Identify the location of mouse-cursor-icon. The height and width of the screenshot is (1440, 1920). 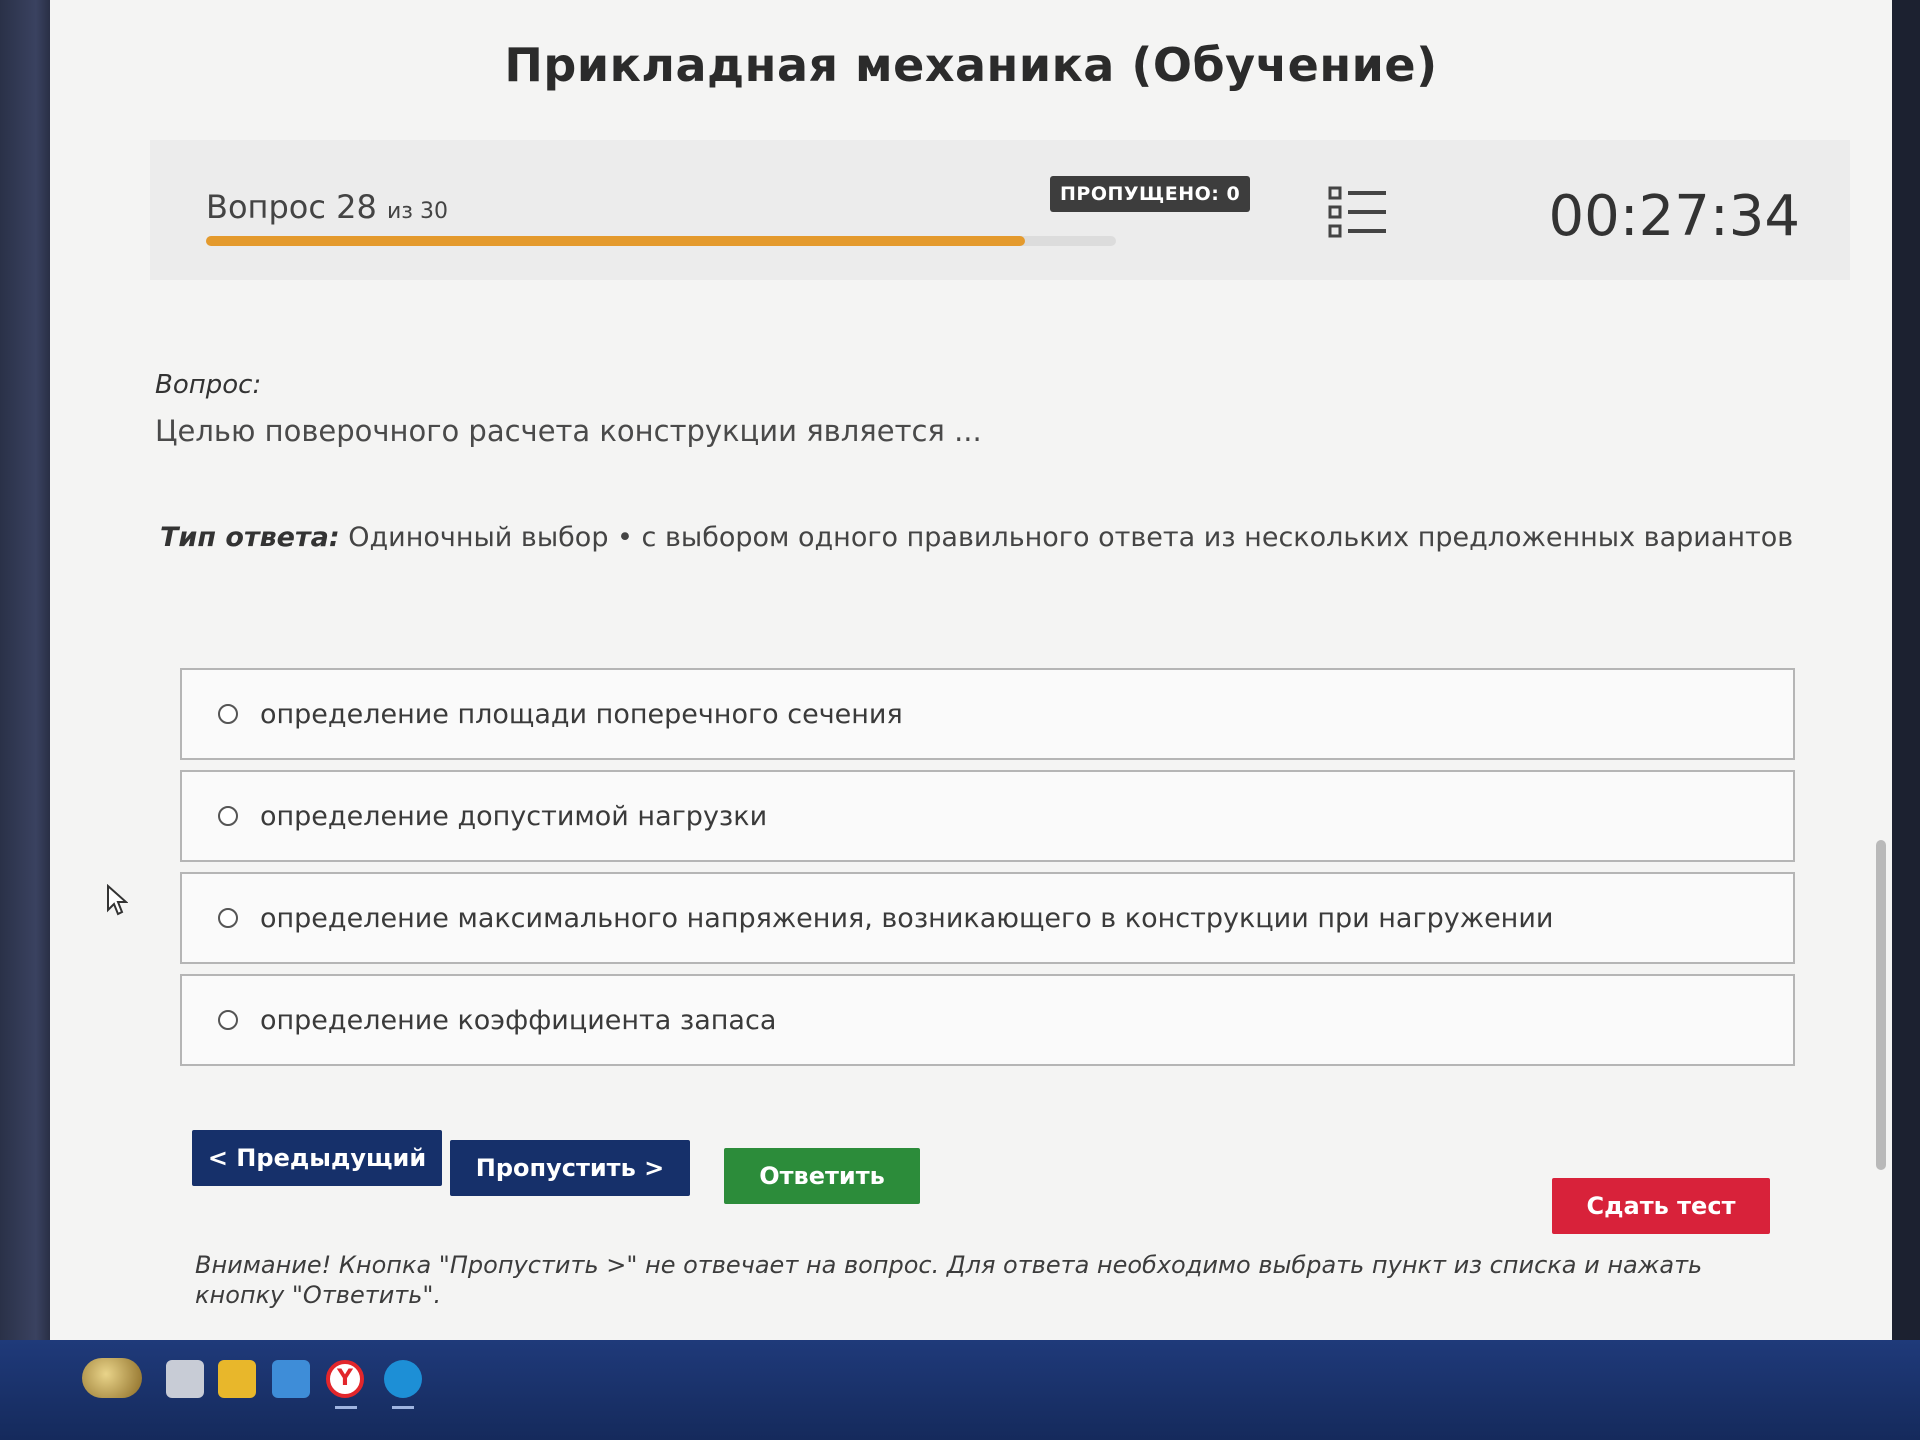
(117, 900).